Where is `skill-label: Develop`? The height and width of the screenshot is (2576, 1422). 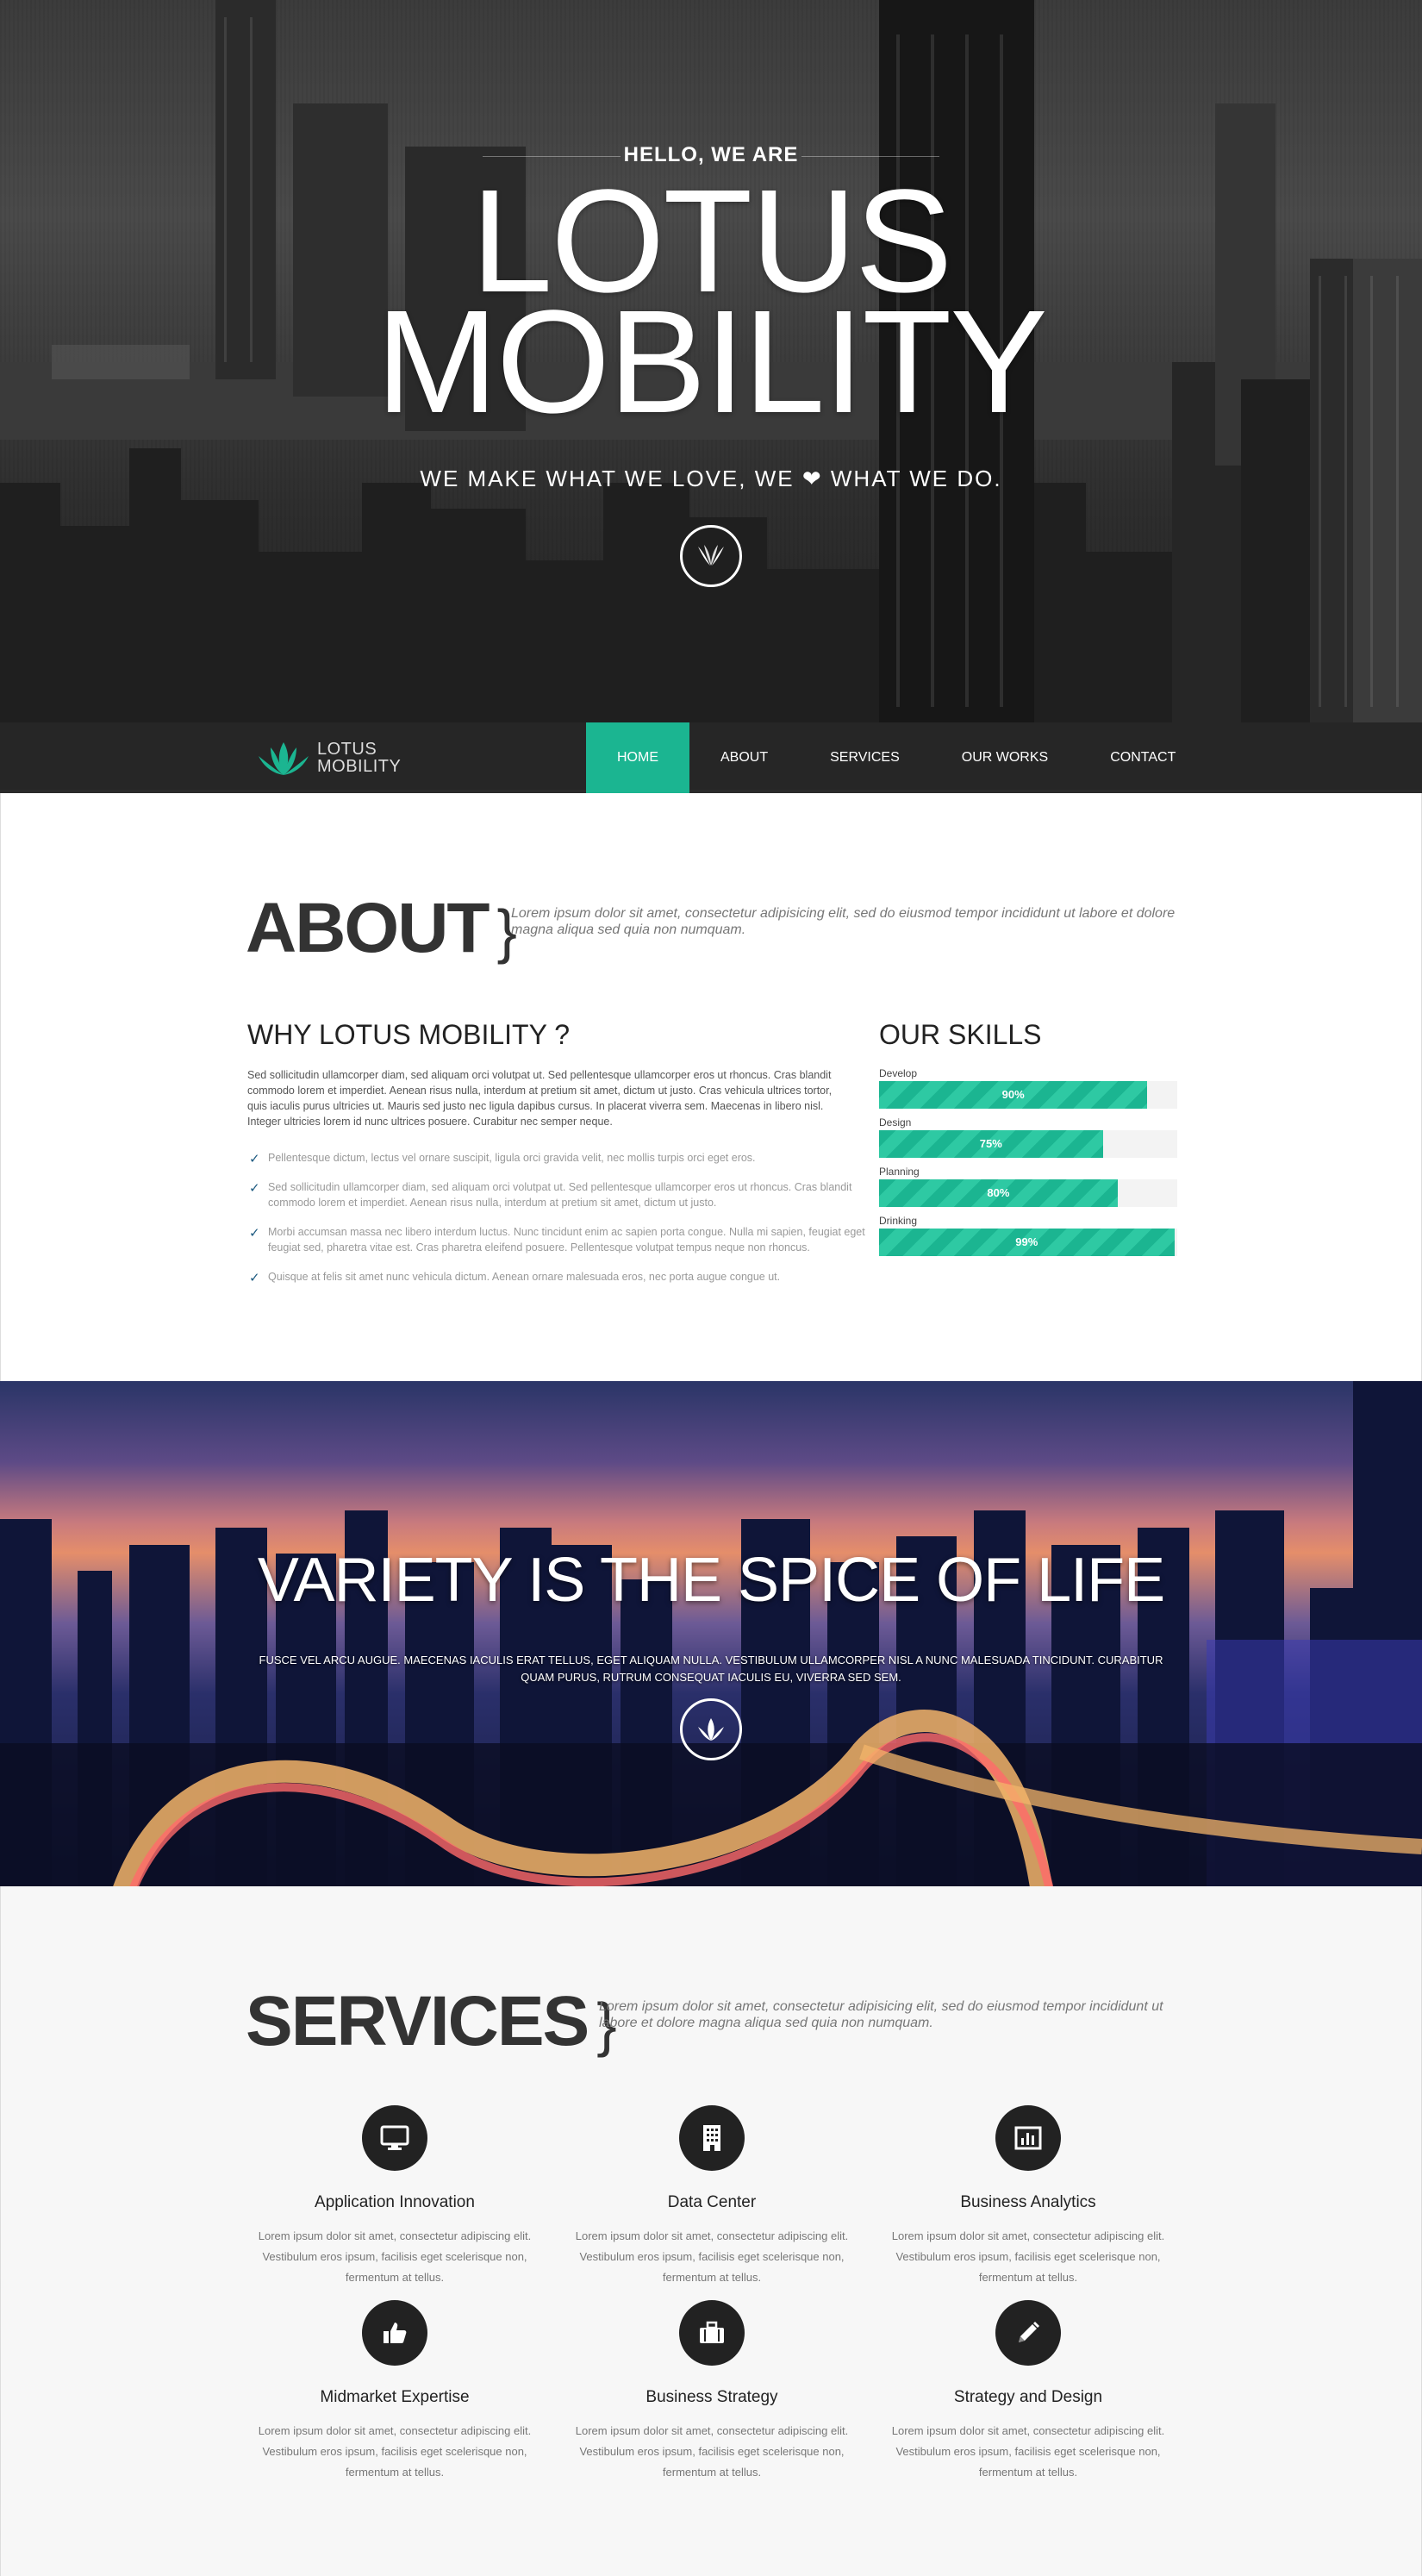
skill-label: Develop is located at coordinates (899, 1073).